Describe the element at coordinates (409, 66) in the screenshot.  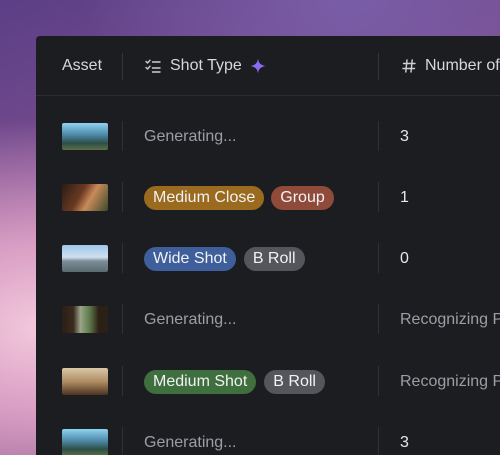
I see `hash-icon` at that location.